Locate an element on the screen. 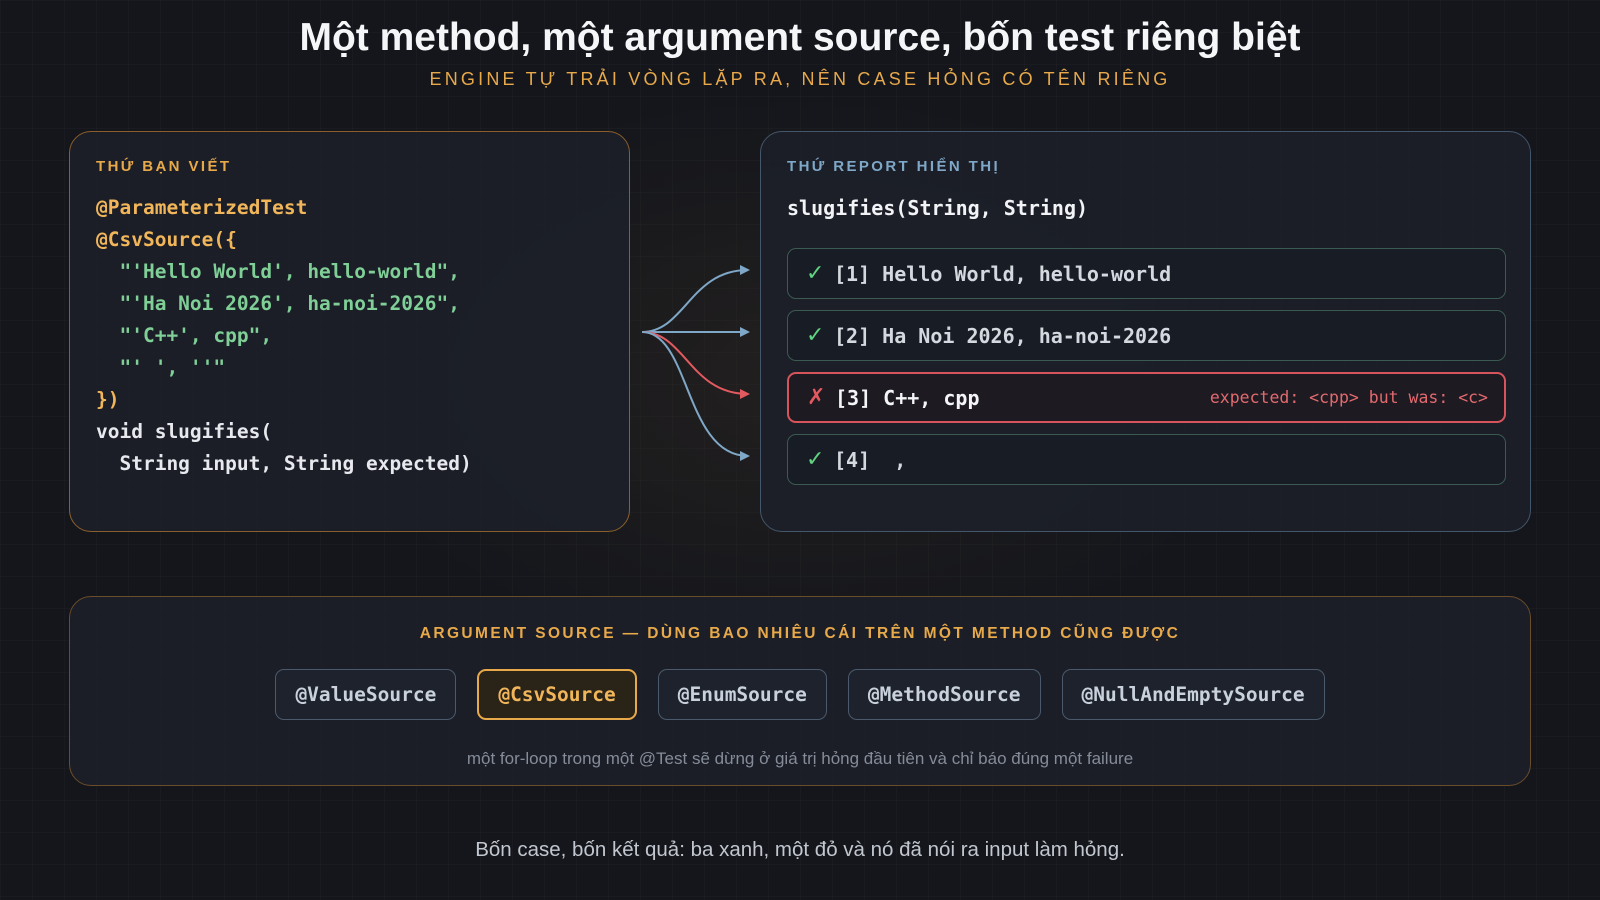  test-result-row: ✓ [4] , is located at coordinates (1146, 459).